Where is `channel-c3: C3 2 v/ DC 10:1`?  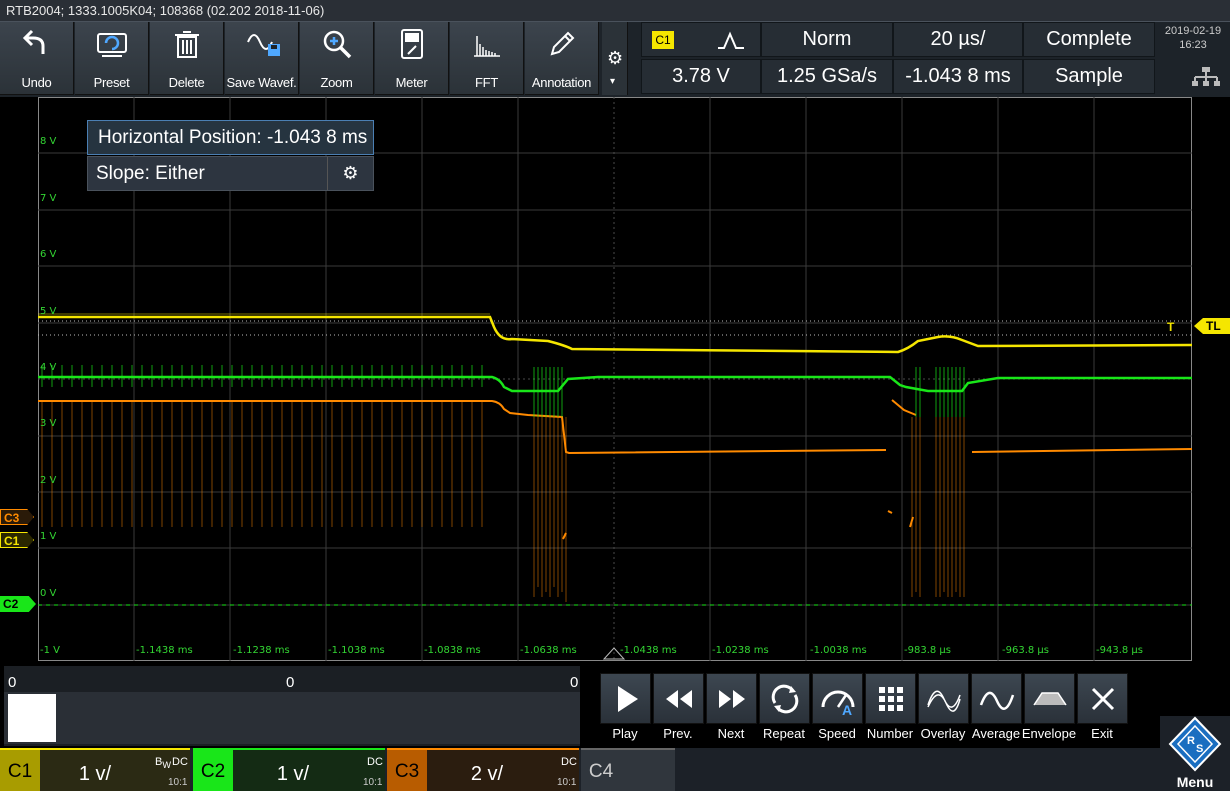
channel-c3: C3 2 v/ DC 10:1 is located at coordinates (483, 769).